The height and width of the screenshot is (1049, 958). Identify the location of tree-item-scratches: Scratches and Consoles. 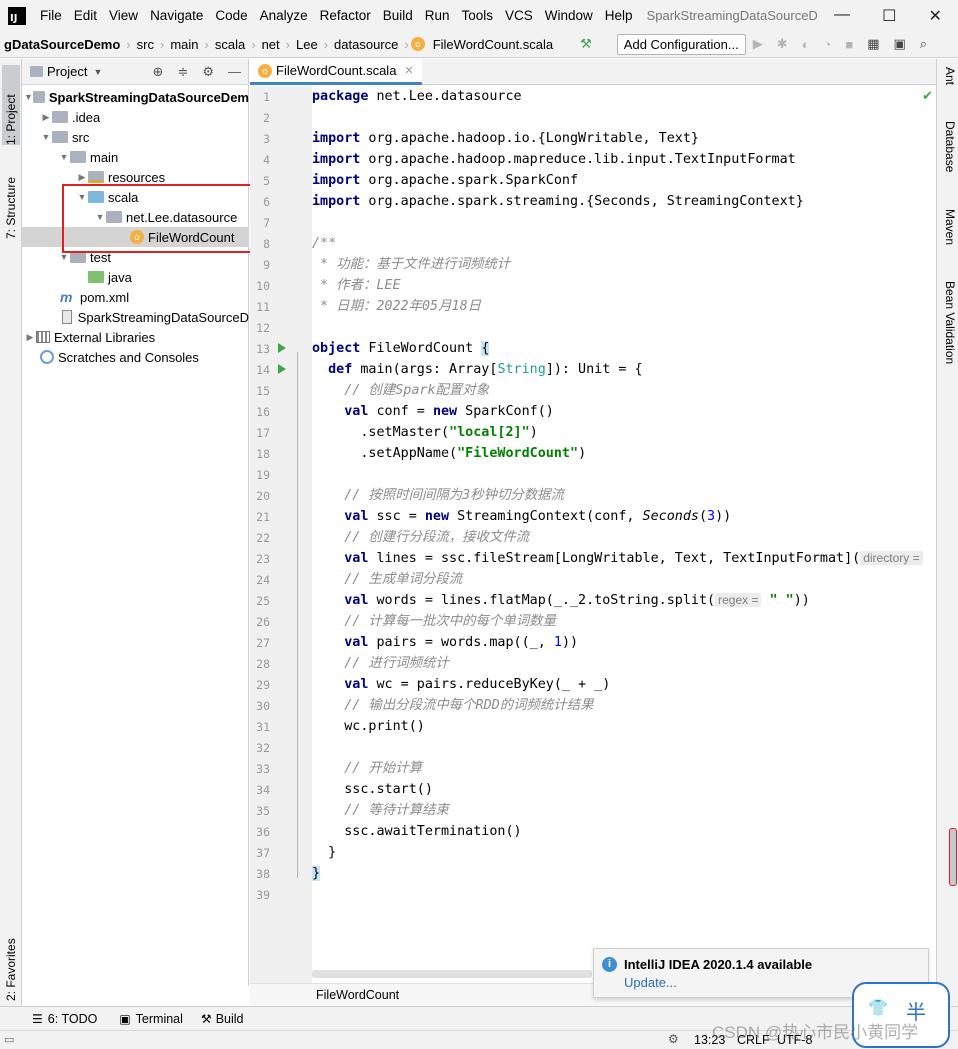
(135, 357).